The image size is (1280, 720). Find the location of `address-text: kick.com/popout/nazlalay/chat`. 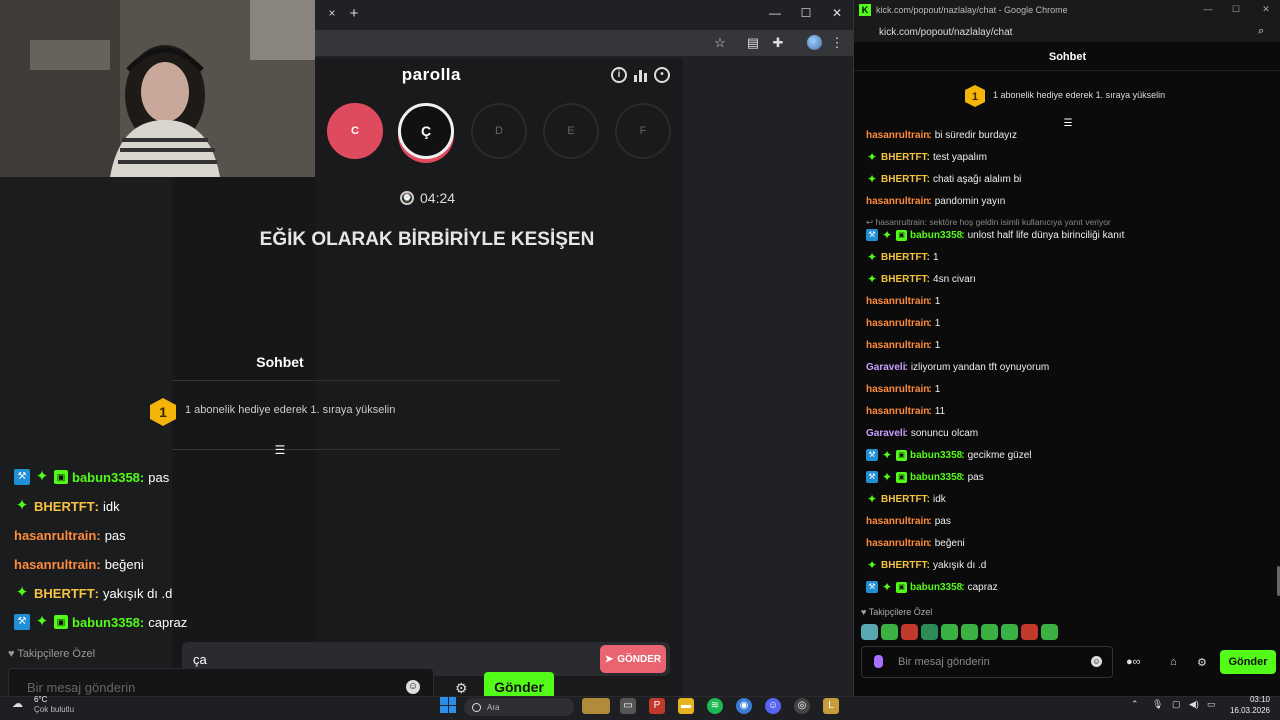

address-text: kick.com/popout/nazlalay/chat is located at coordinates (945, 32).